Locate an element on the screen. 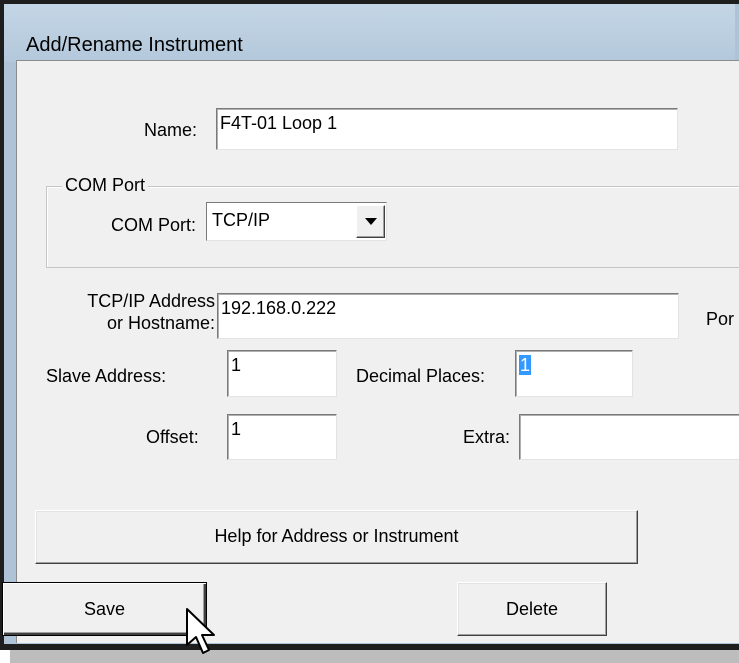  help-button: Help for Address or Instrument is located at coordinates (336, 537).